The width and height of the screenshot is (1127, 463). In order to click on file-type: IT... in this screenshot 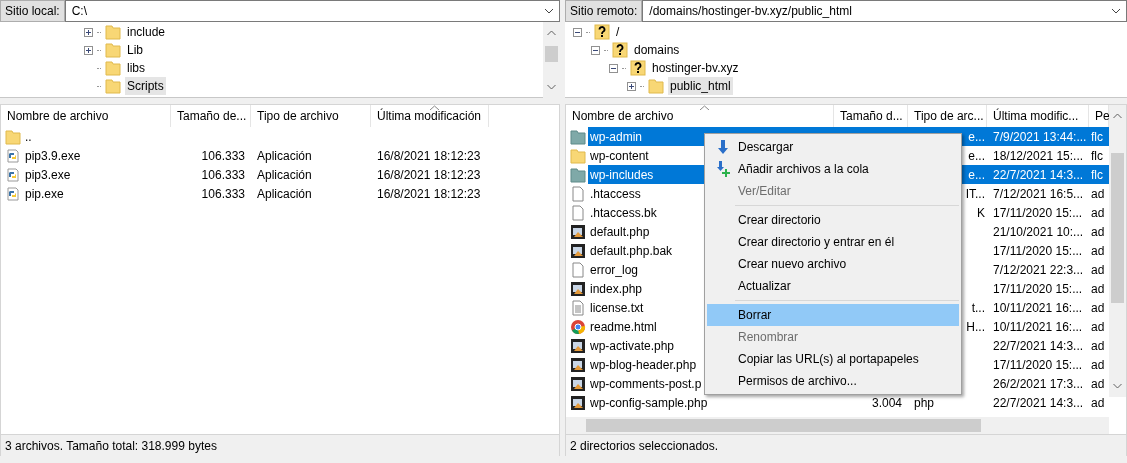, I will do `click(975, 194)`.